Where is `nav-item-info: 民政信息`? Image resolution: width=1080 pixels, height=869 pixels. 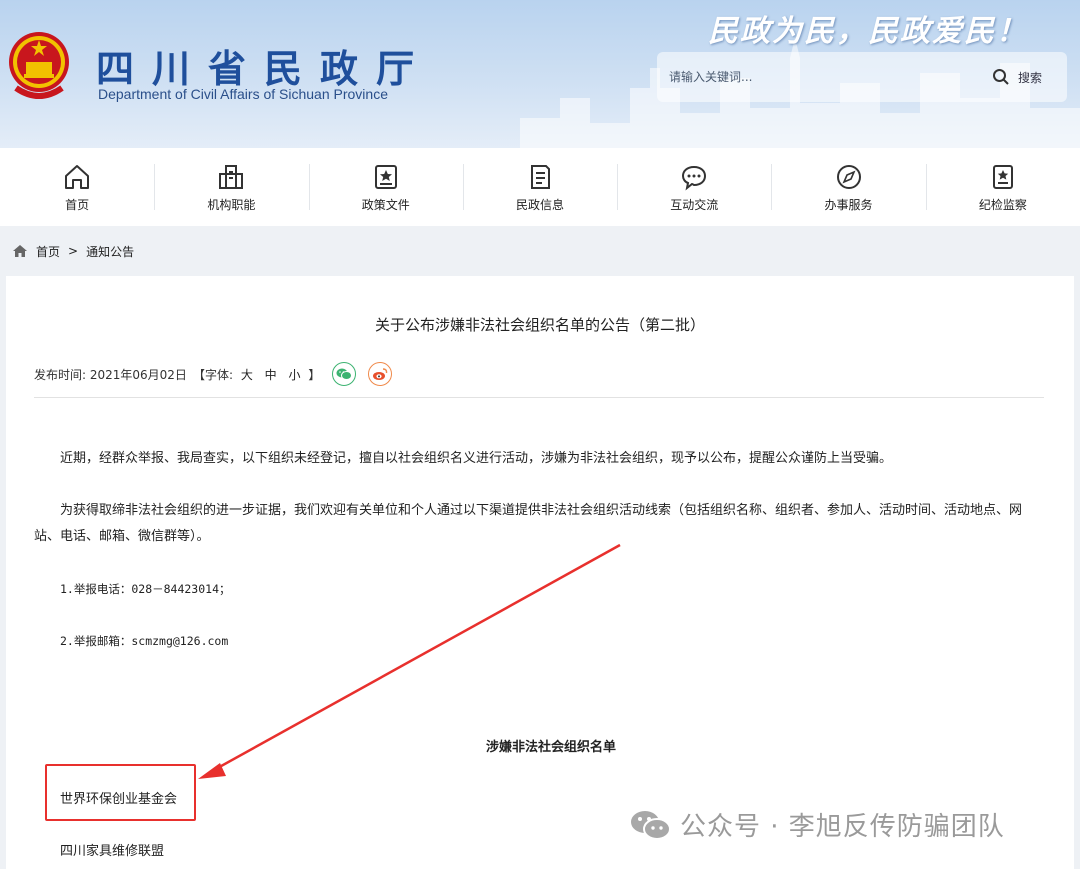
nav-item-info: 民政信息 is located at coordinates (539, 187).